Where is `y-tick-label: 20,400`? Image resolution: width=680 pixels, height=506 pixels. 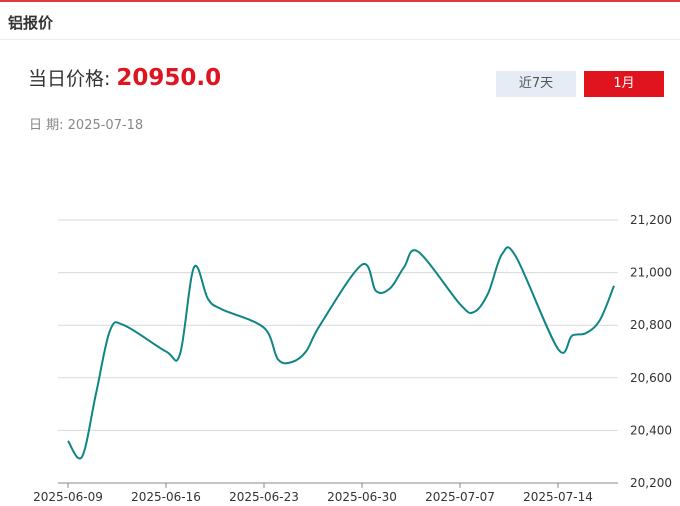 y-tick-label: 20,400 is located at coordinates (651, 430).